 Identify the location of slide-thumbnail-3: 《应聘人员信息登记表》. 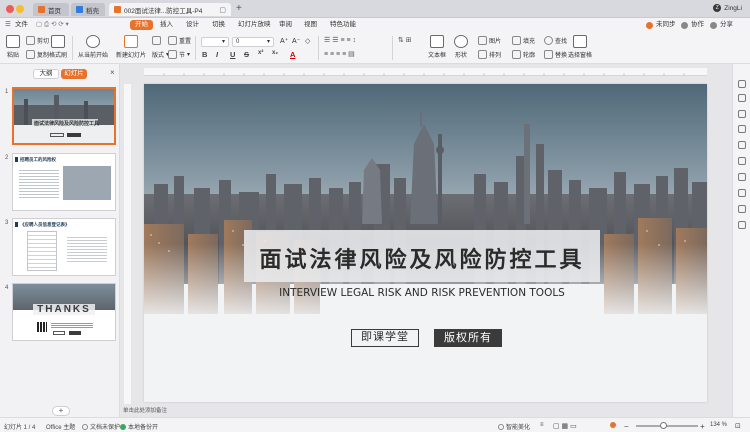
(64, 247).